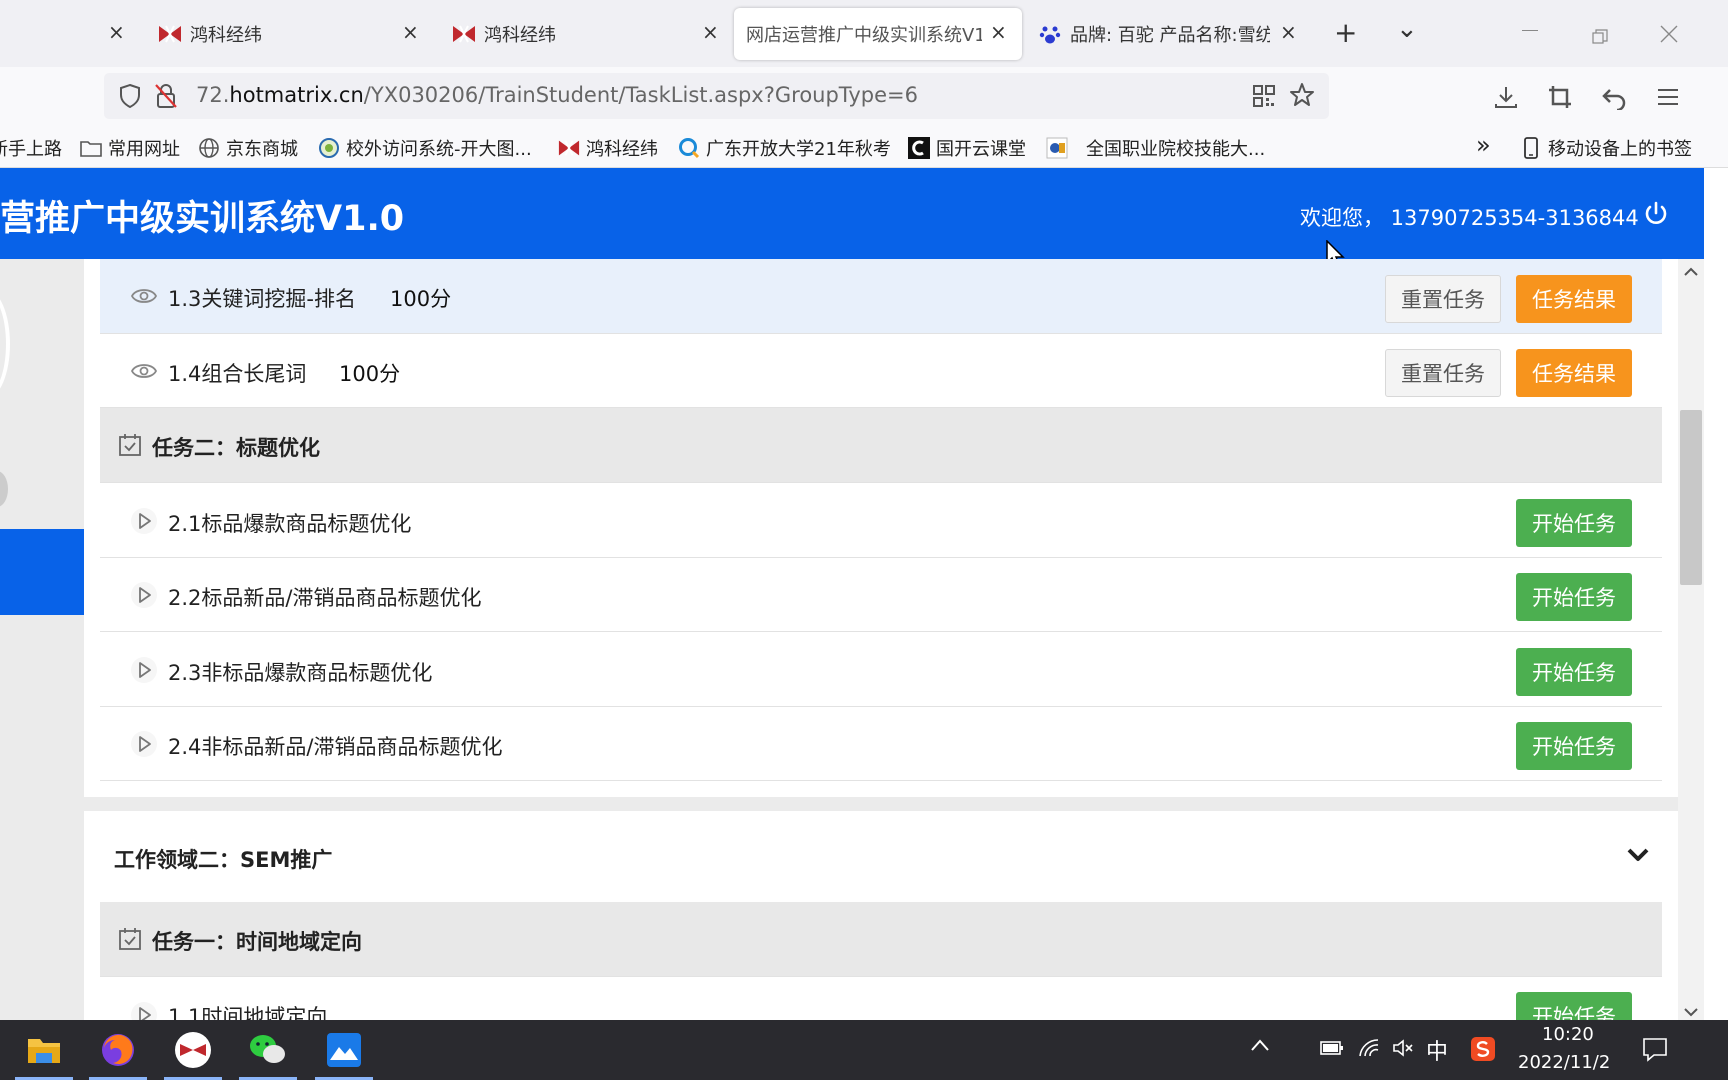 This screenshot has height=1080, width=1728. What do you see at coordinates (1614, 97) in the screenshot?
I see `undo-icon` at bounding box center [1614, 97].